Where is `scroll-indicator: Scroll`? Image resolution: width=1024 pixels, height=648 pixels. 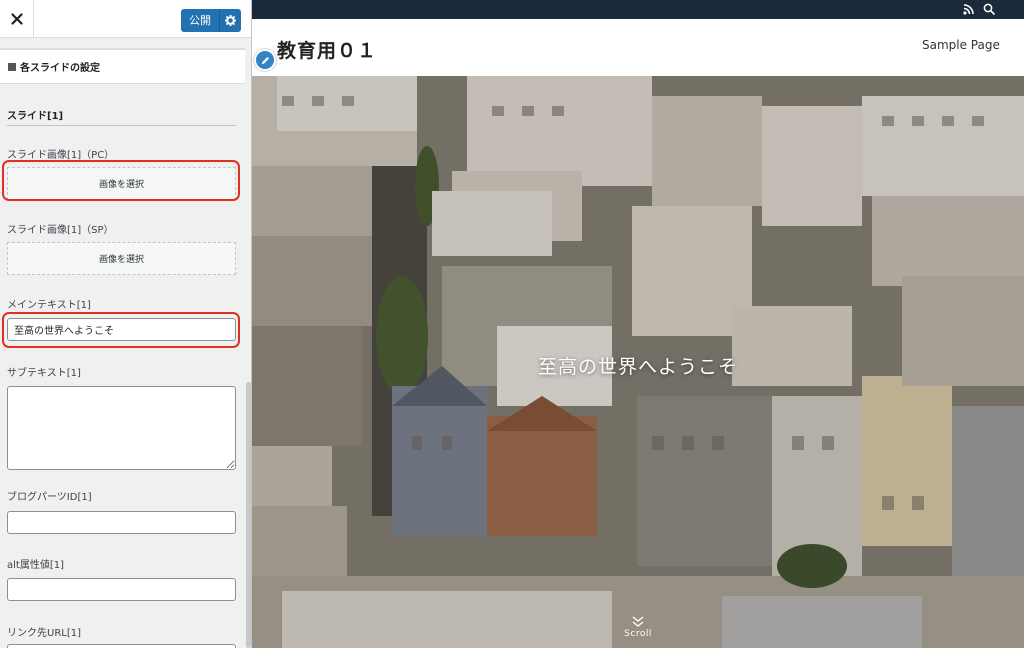 scroll-indicator: Scroll is located at coordinates (638, 627).